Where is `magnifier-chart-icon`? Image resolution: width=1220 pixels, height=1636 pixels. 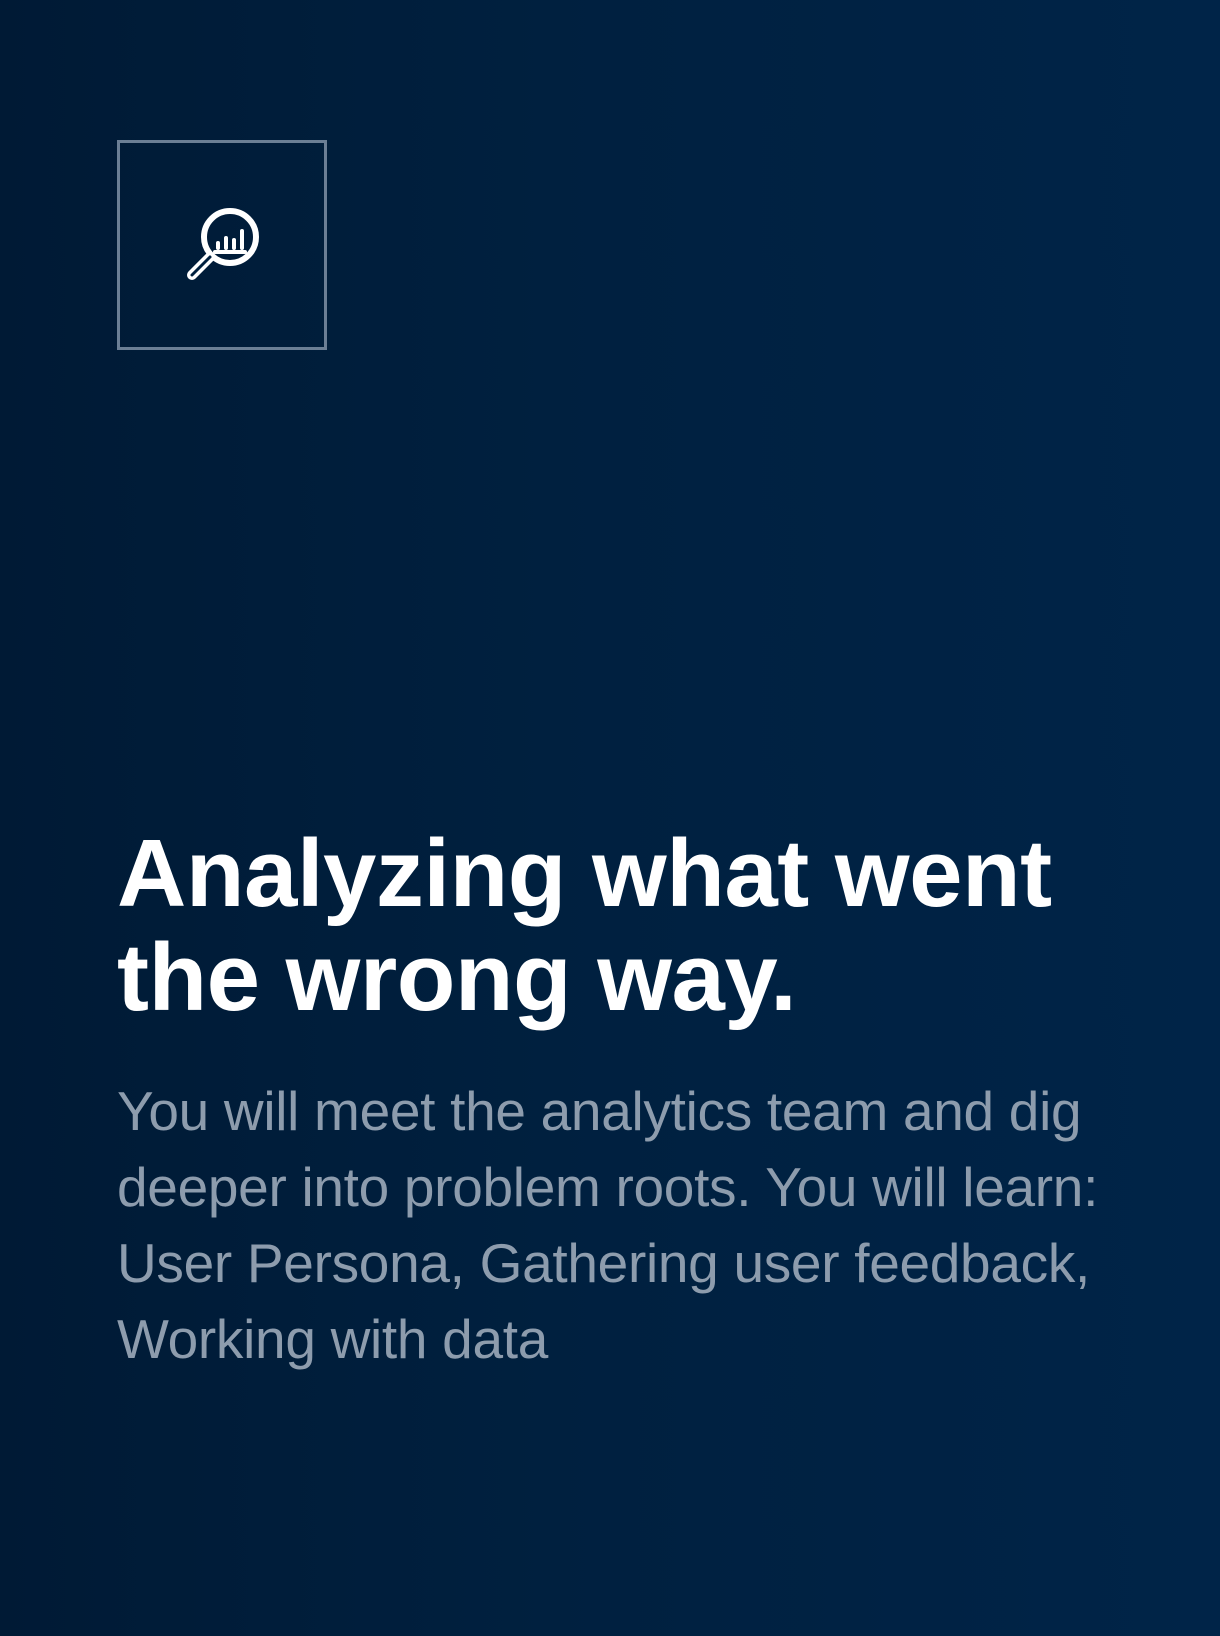 magnifier-chart-icon is located at coordinates (223, 244).